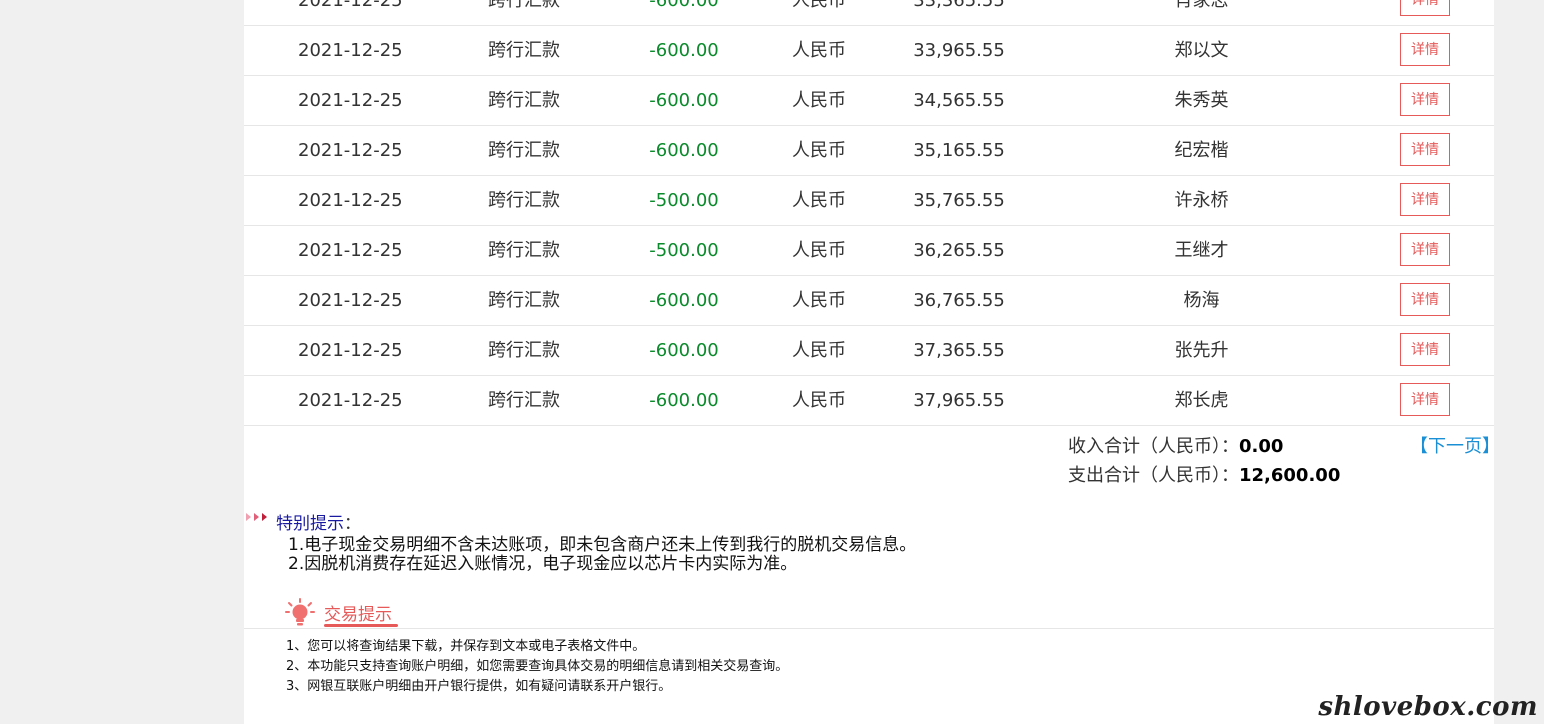 The height and width of the screenshot is (724, 1544). Describe the element at coordinates (959, 250) in the screenshot. I see `balance-cell: 36,265.55` at that location.